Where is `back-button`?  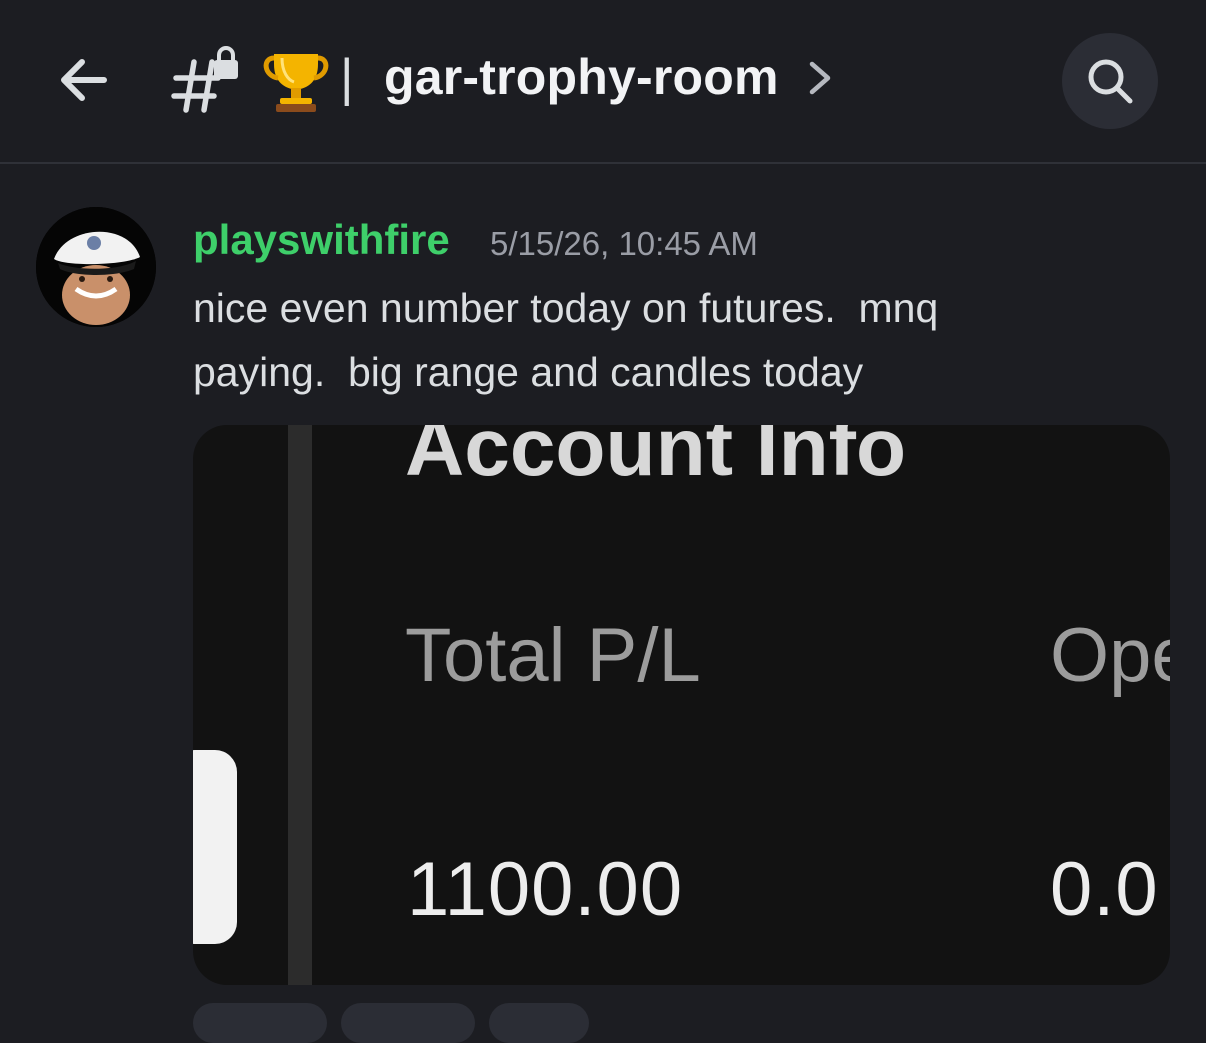
back-button is located at coordinates (84, 80).